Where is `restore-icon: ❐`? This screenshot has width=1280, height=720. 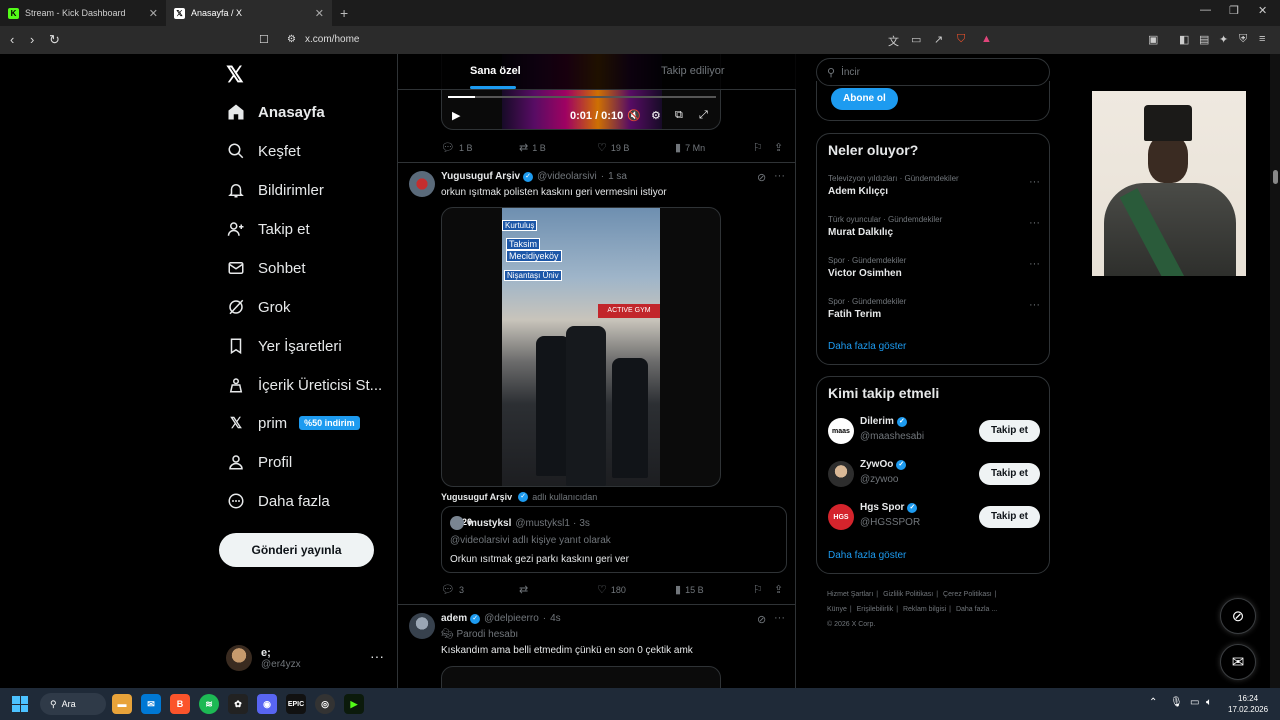
restore-icon: ❐ is located at coordinates (1234, 10).